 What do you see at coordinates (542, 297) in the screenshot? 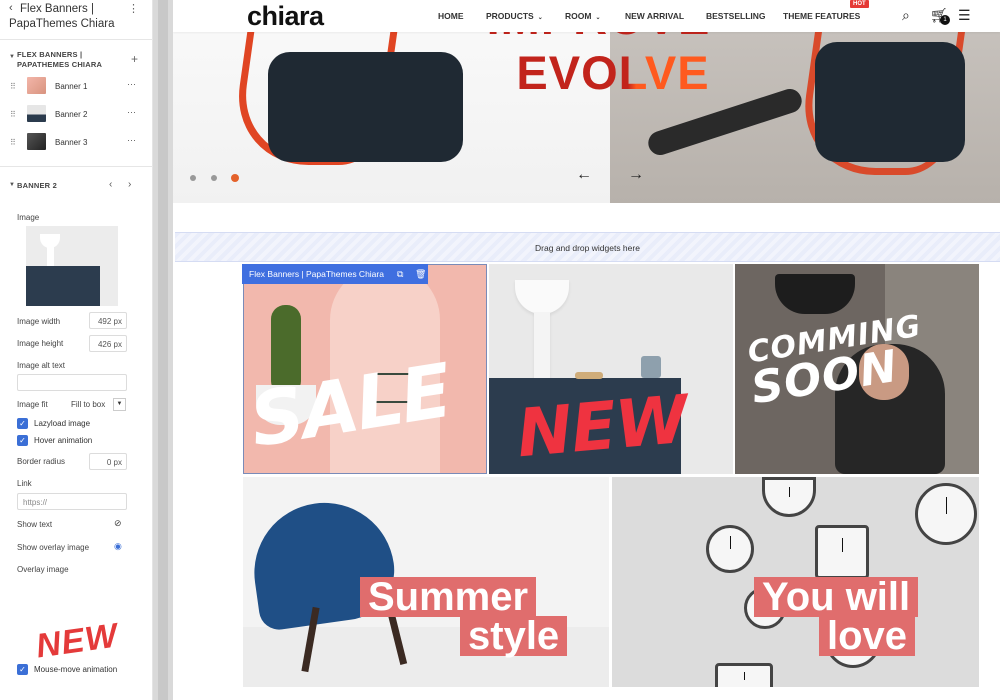
I see `vase-shape` at bounding box center [542, 297].